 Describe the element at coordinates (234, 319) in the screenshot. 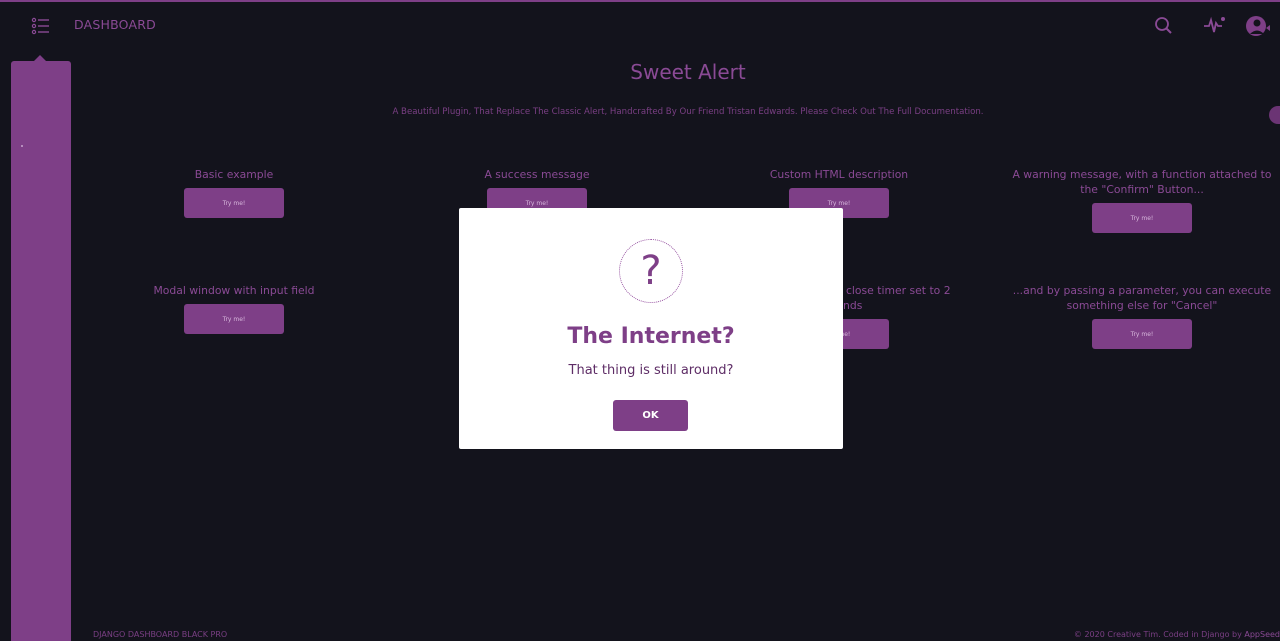

I see `try-input-field-button: Try me!` at that location.